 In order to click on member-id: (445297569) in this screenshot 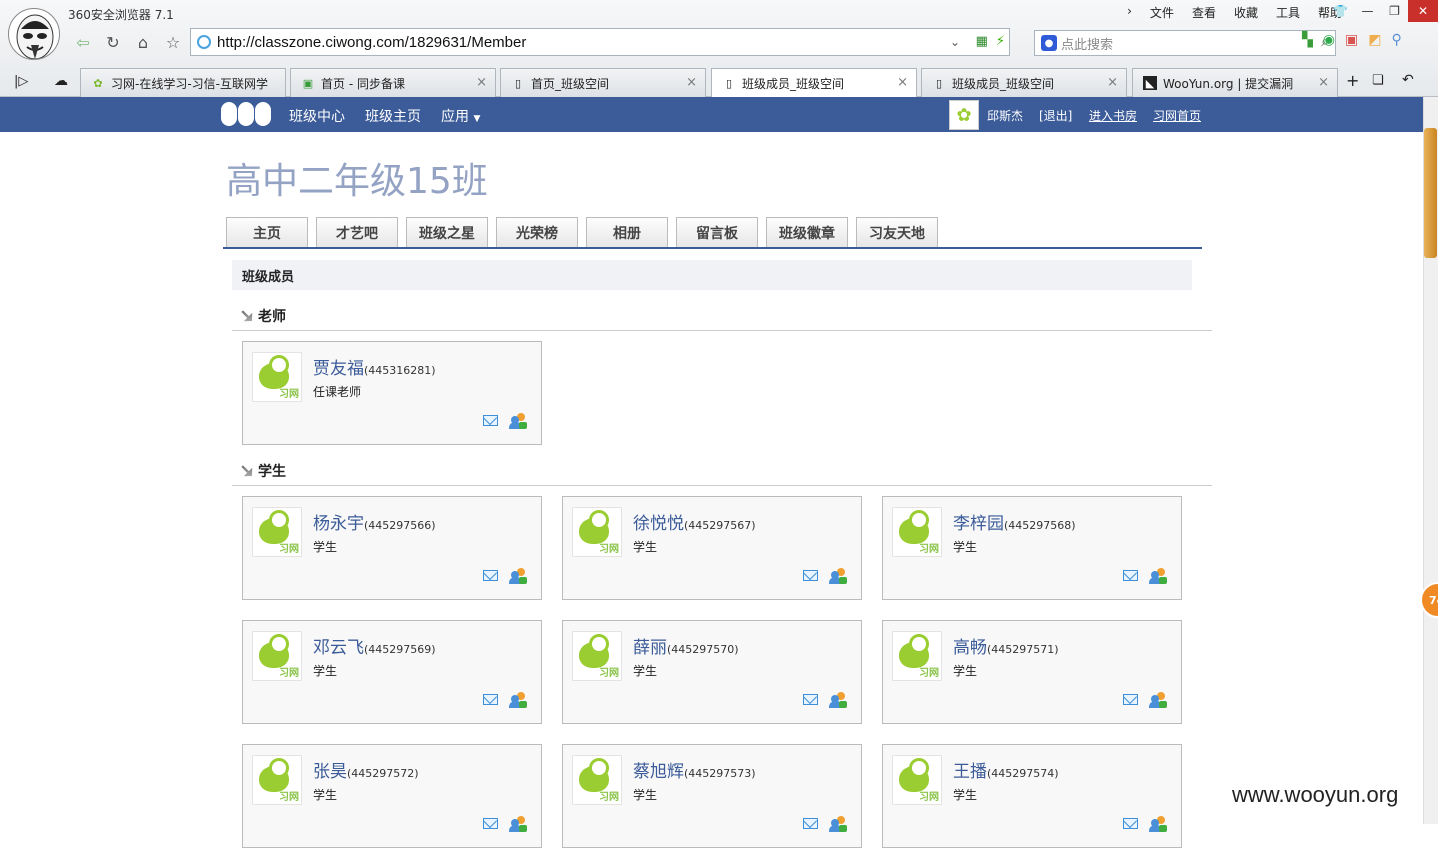, I will do `click(400, 649)`.